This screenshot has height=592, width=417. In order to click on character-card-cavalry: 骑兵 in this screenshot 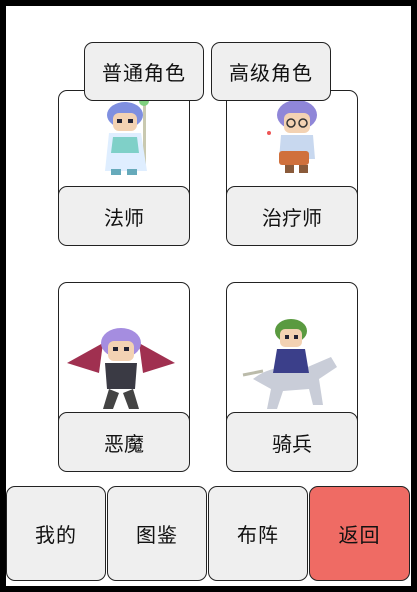, I will do `click(292, 377)`.